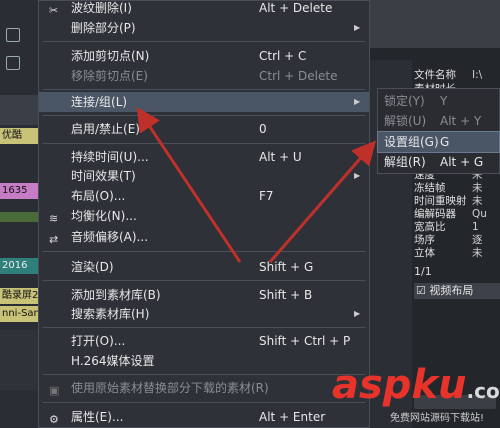 Image resolution: width=500 pixels, height=428 pixels. I want to click on menu-item-delete-part: 删除部分(P) ▶, so click(204, 28).